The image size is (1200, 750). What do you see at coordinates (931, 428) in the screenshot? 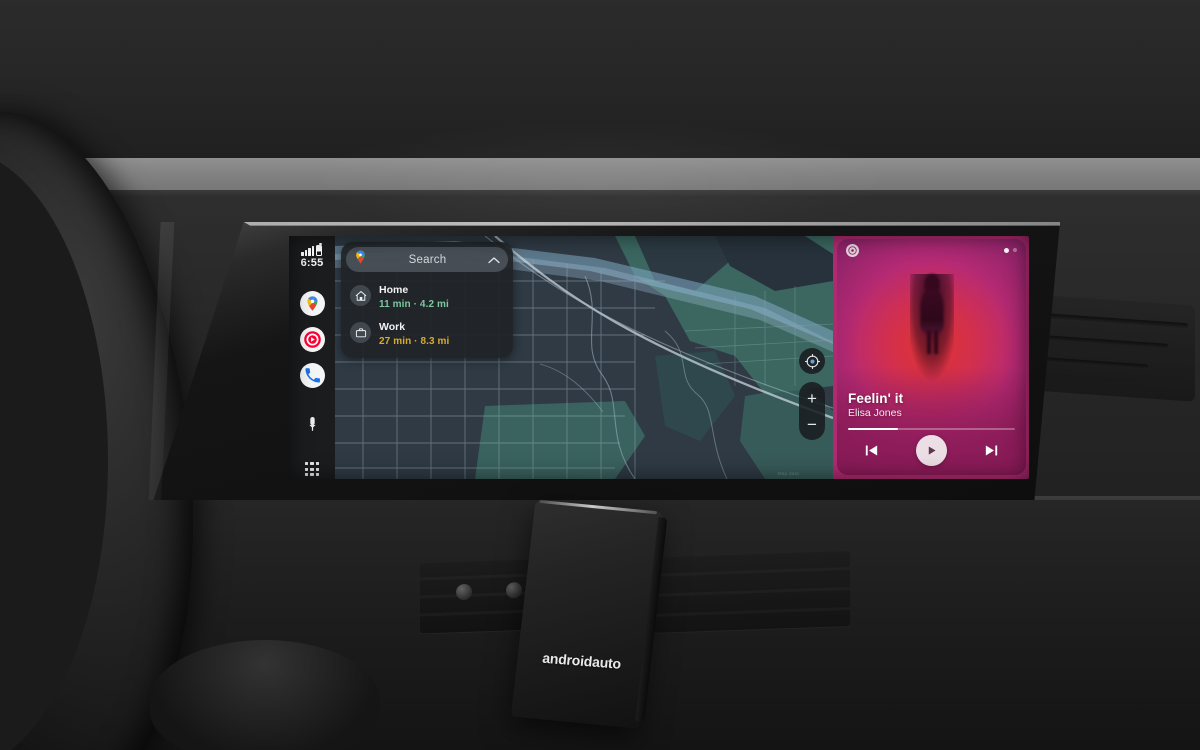
I see `playback-progress-bar` at bounding box center [931, 428].